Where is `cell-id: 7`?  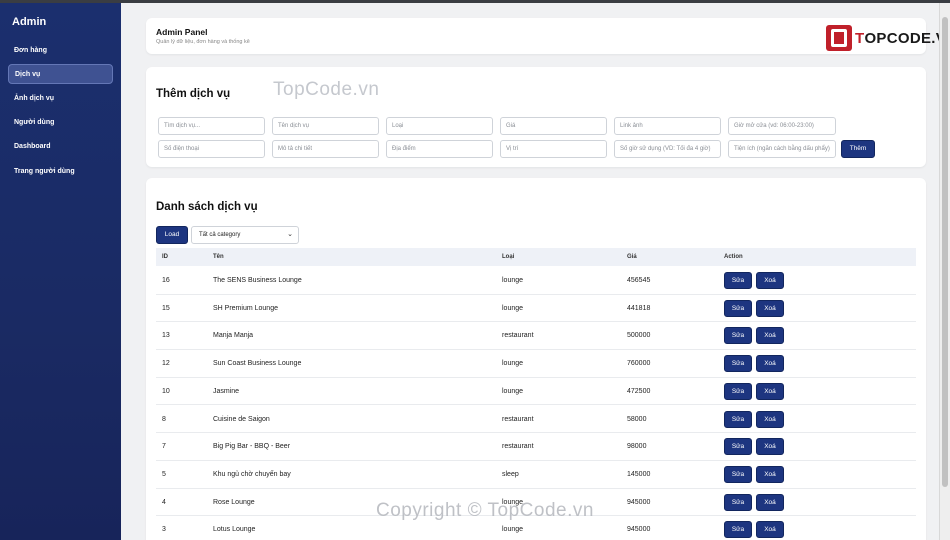 cell-id: 7 is located at coordinates (164, 447).